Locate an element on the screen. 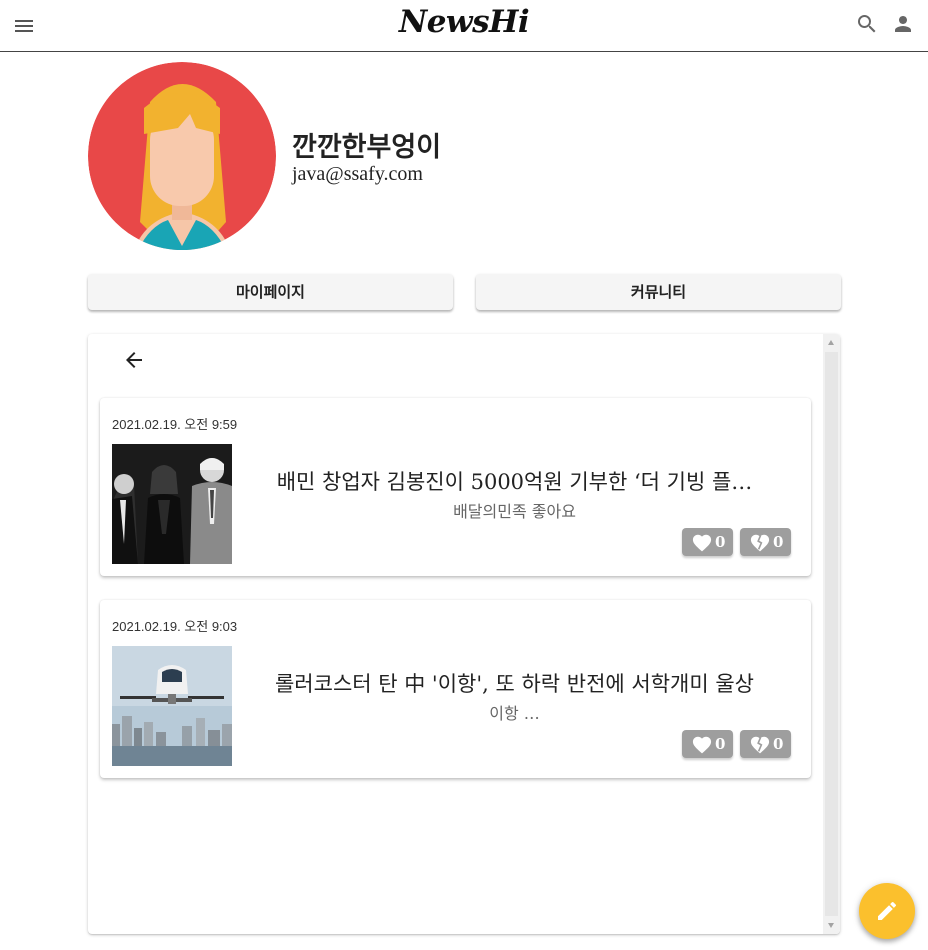  arrow-back-icon is located at coordinates (134, 360).